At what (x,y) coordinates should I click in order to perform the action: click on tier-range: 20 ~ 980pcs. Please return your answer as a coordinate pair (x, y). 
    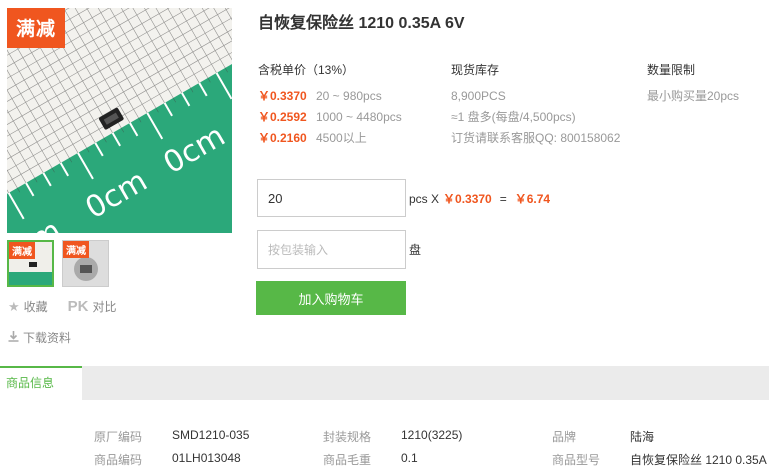
    Looking at the image, I should click on (349, 96).